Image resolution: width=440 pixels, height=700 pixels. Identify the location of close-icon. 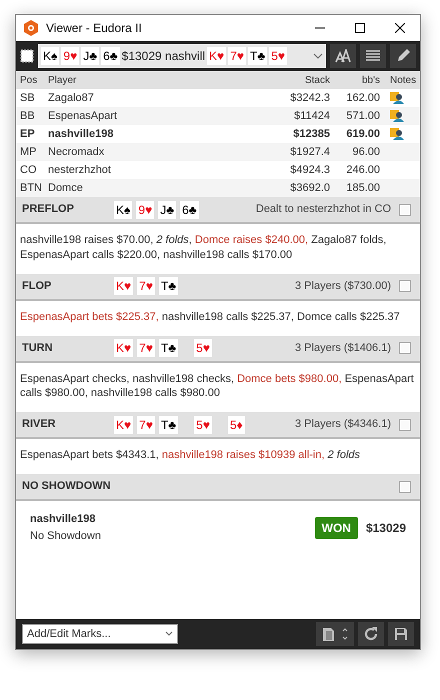
(400, 28).